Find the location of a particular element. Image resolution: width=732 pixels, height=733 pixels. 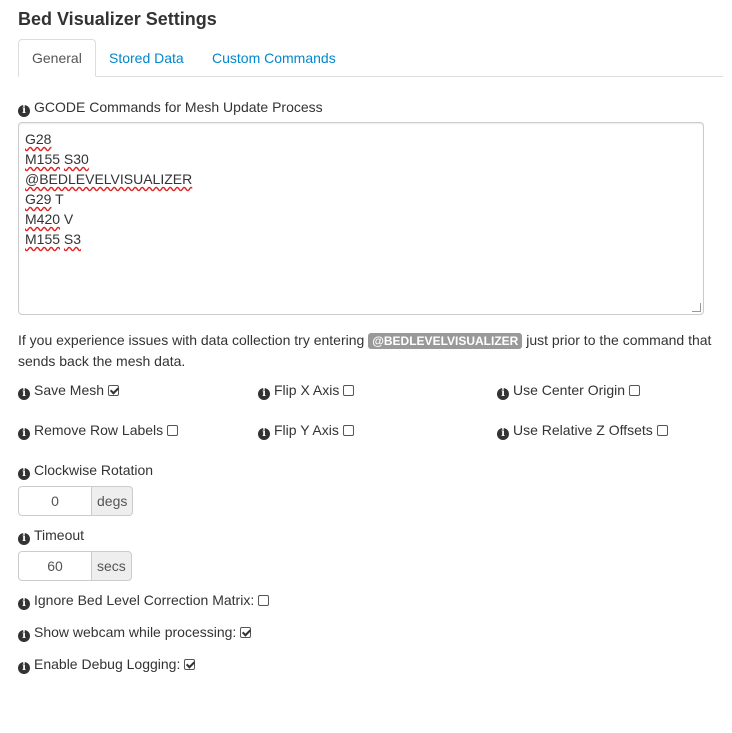

rotation-input-group: degs is located at coordinates (76, 501).